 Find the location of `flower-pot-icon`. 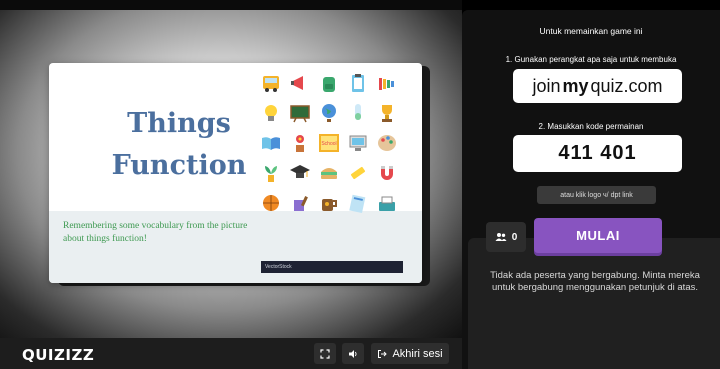

flower-pot-icon is located at coordinates (300, 143).